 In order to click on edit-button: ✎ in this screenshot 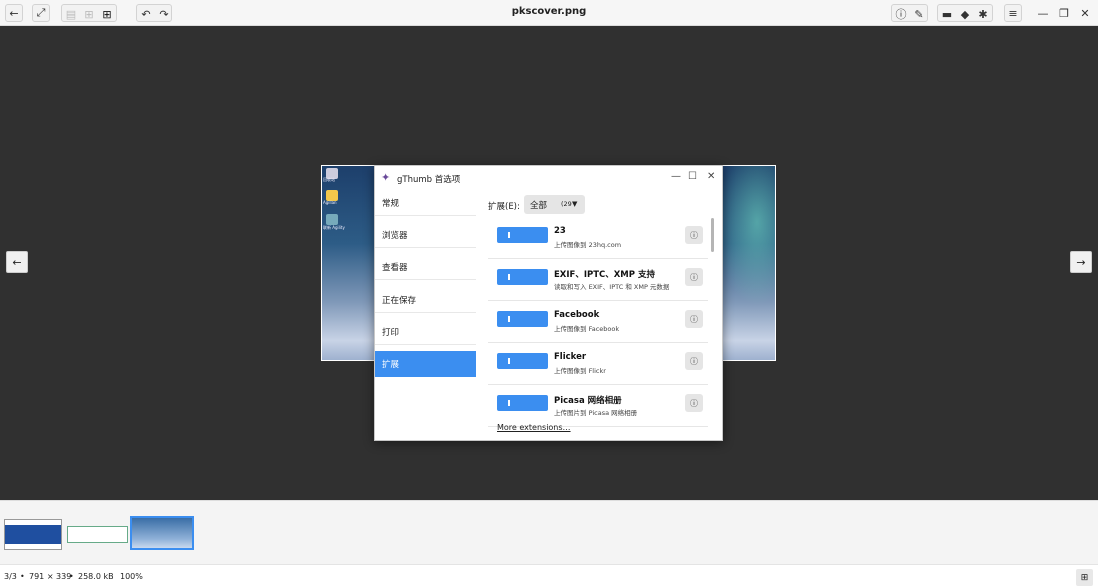, I will do `click(919, 14)`.